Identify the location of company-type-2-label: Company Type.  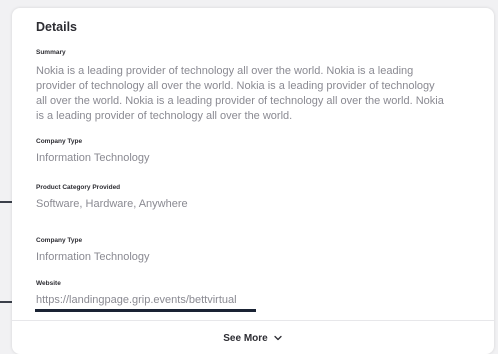
(59, 240).